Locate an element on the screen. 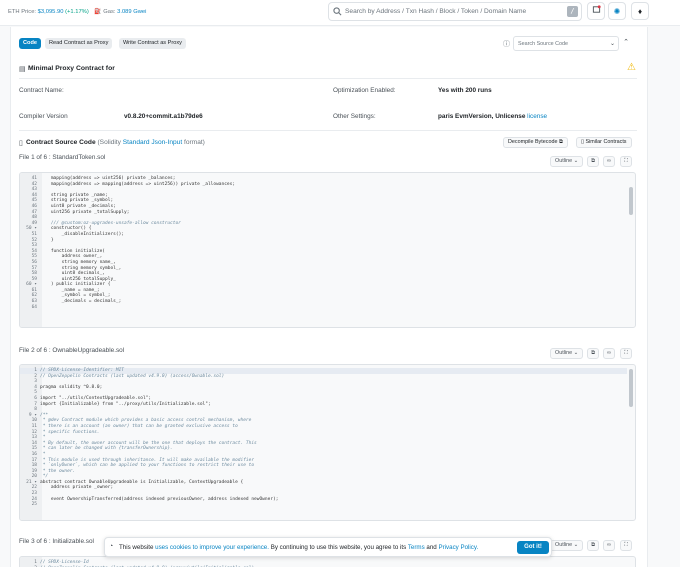  line-text: function initialize( is located at coordinates (73, 251).